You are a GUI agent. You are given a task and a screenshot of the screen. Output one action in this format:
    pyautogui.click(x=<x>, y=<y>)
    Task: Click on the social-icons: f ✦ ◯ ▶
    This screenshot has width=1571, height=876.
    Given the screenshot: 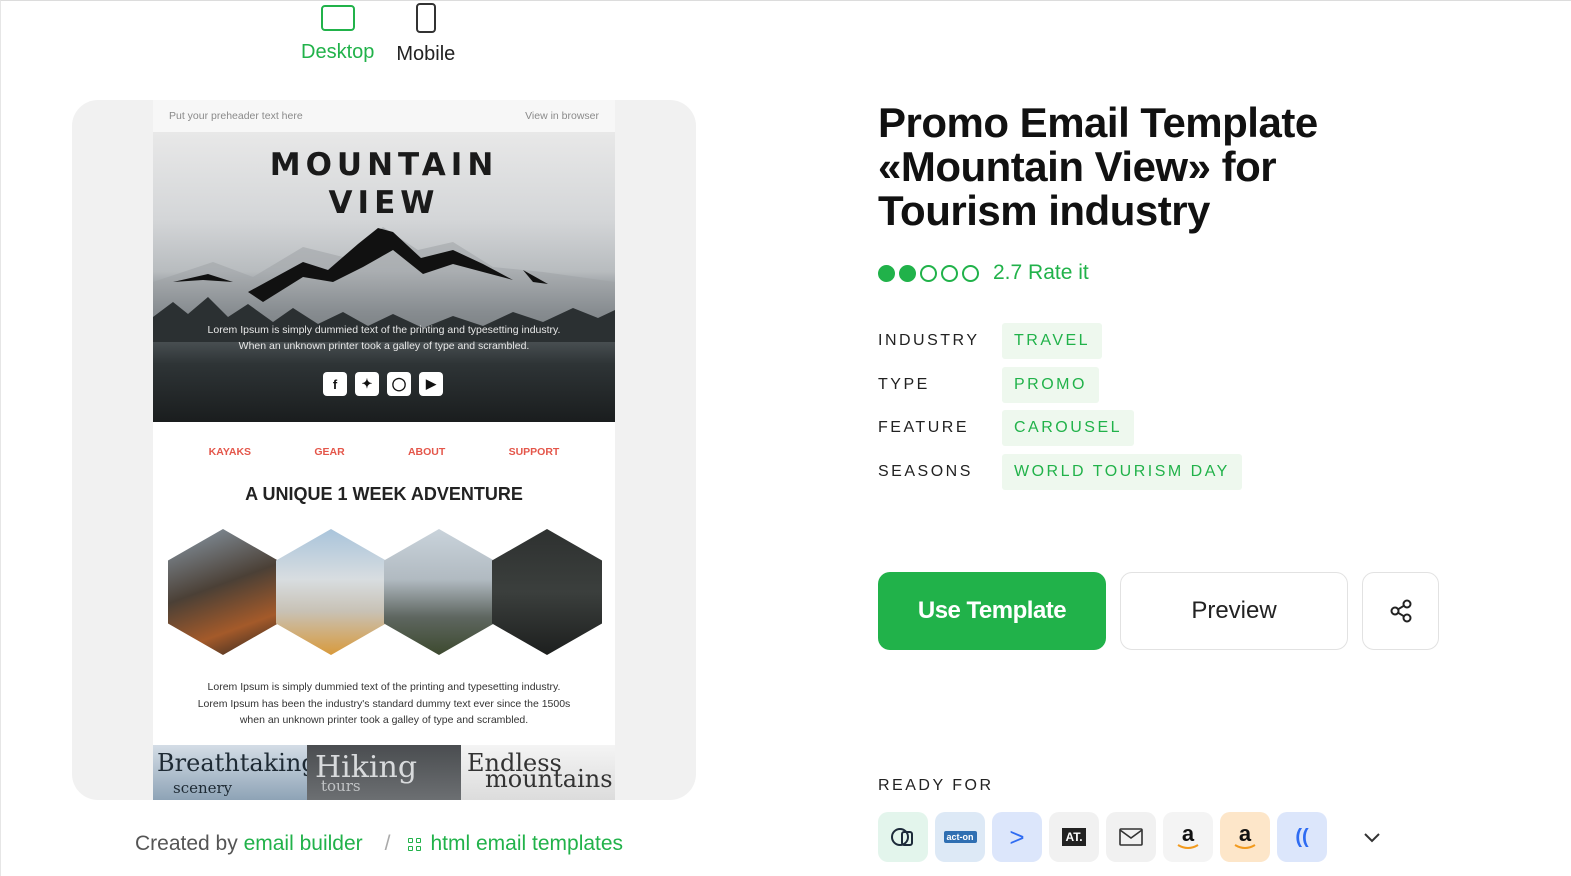 What is the action you would take?
    pyautogui.click(x=383, y=384)
    